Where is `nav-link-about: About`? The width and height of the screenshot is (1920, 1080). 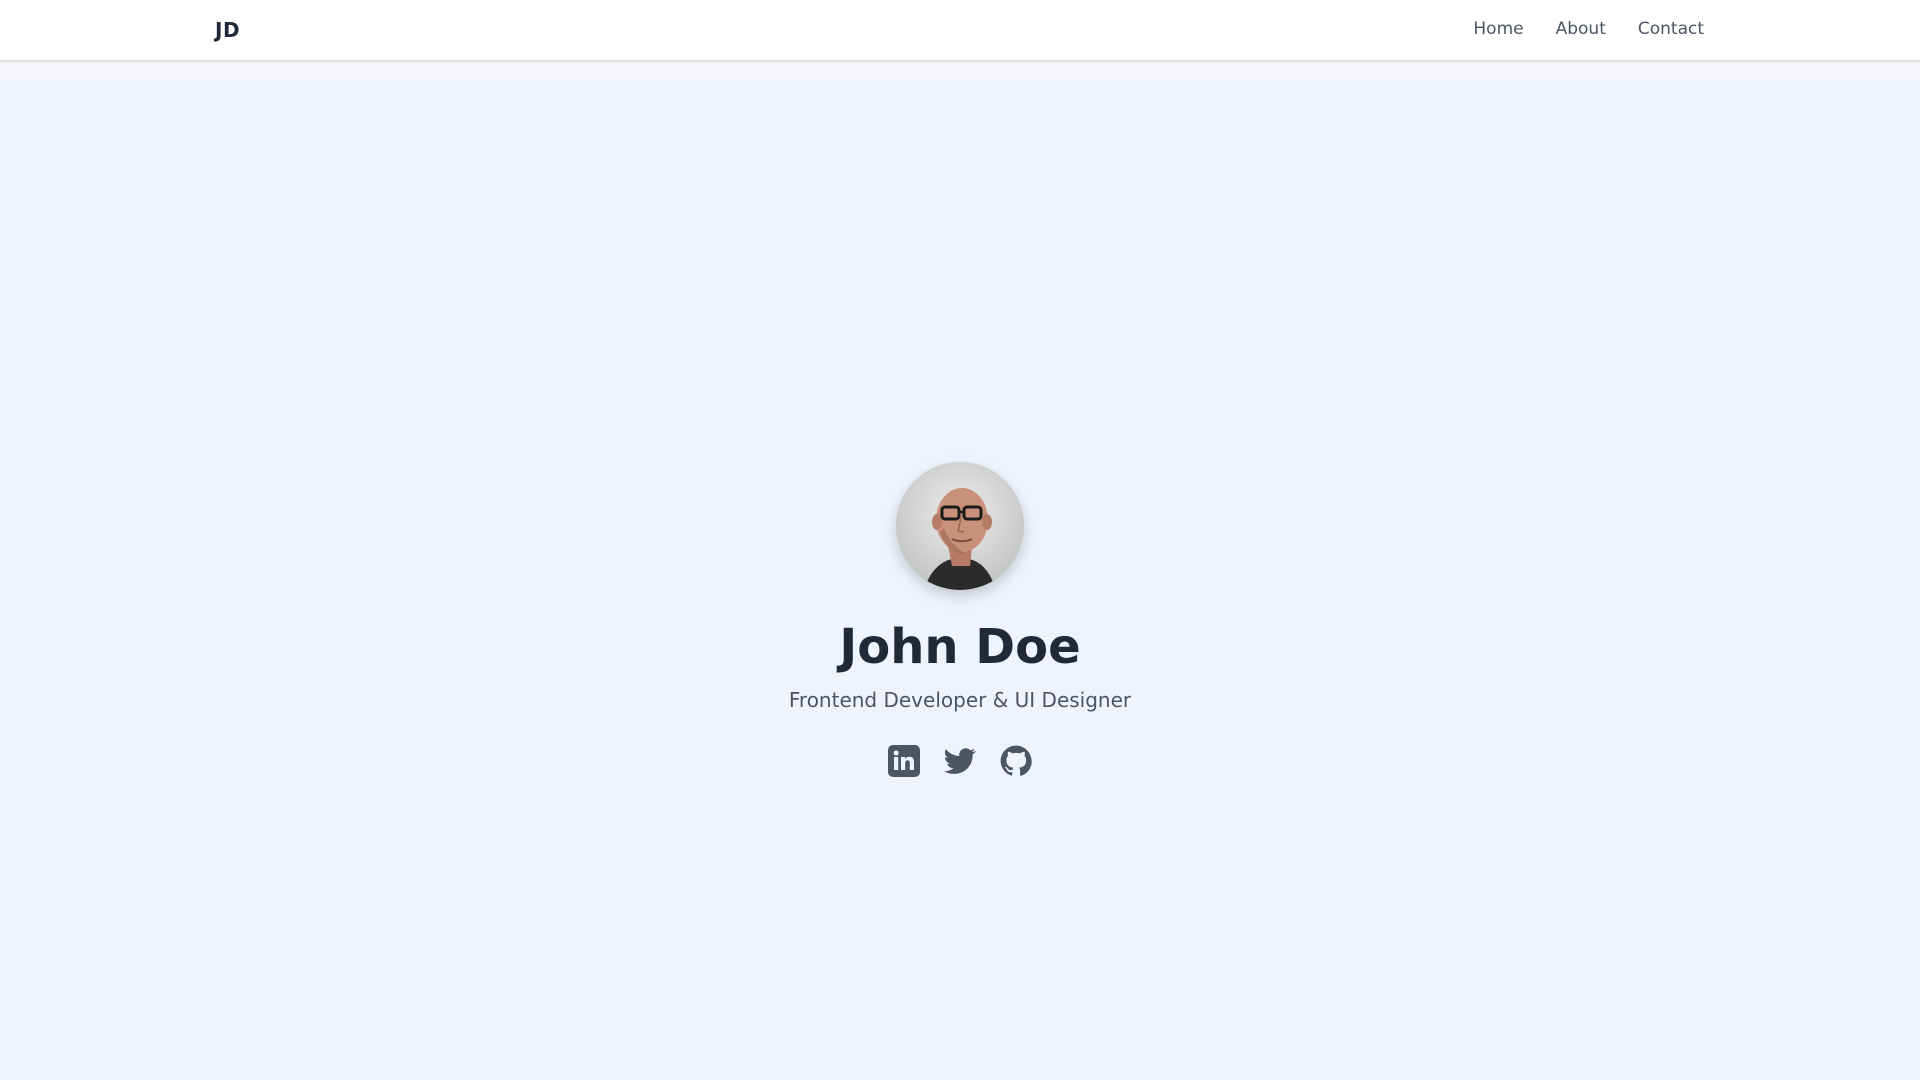
nav-link-about: About is located at coordinates (1581, 29).